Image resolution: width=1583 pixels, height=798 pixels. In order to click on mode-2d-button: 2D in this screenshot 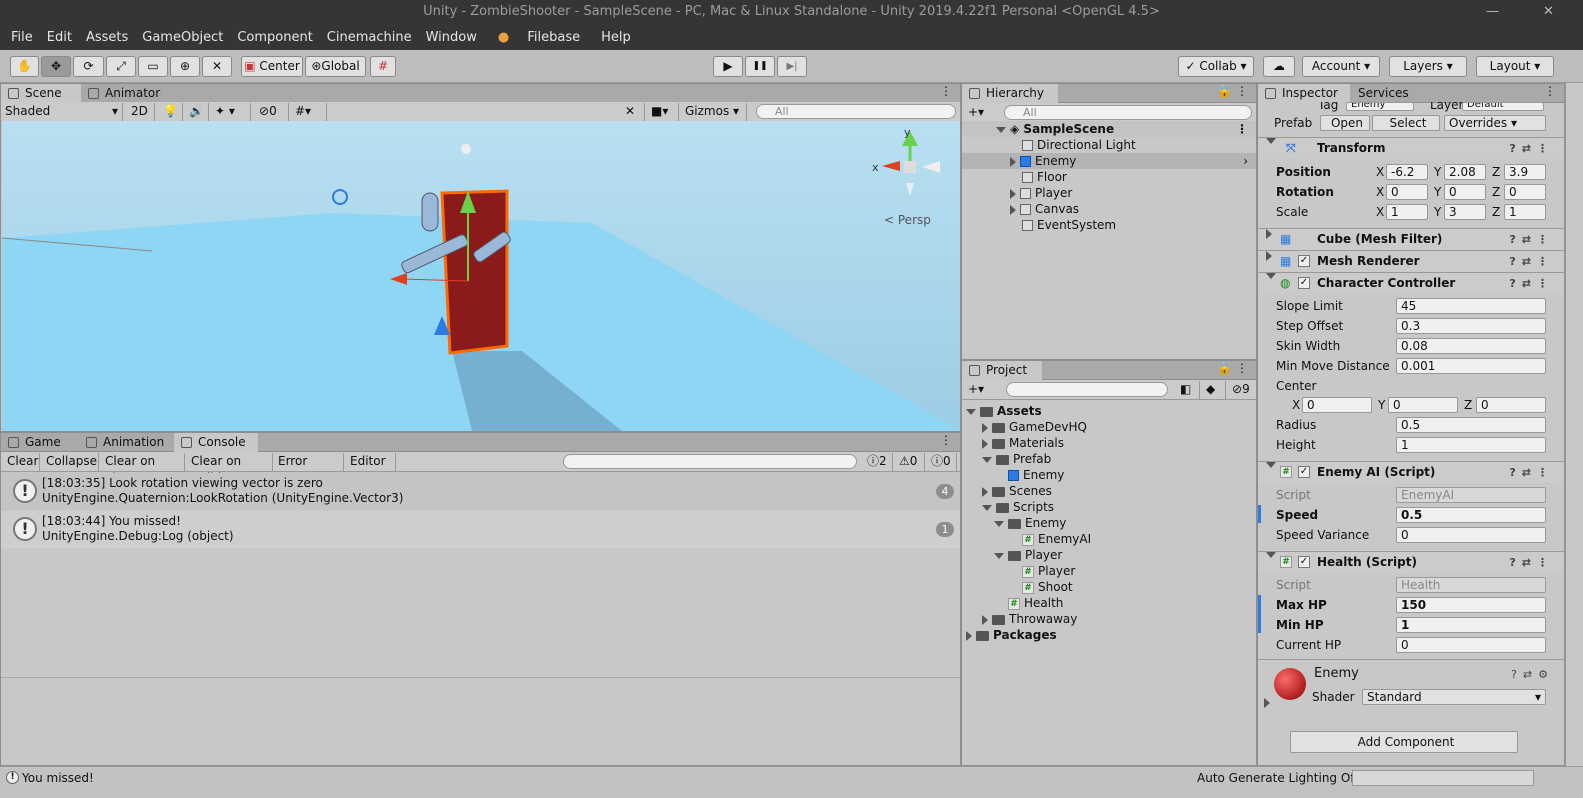, I will do `click(141, 112)`.